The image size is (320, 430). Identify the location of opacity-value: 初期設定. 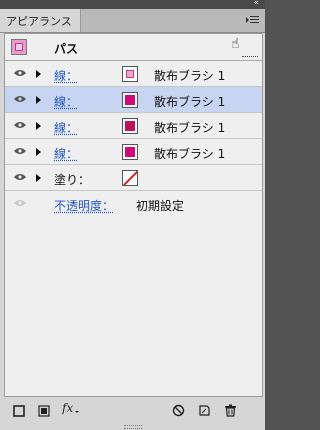
(160, 206).